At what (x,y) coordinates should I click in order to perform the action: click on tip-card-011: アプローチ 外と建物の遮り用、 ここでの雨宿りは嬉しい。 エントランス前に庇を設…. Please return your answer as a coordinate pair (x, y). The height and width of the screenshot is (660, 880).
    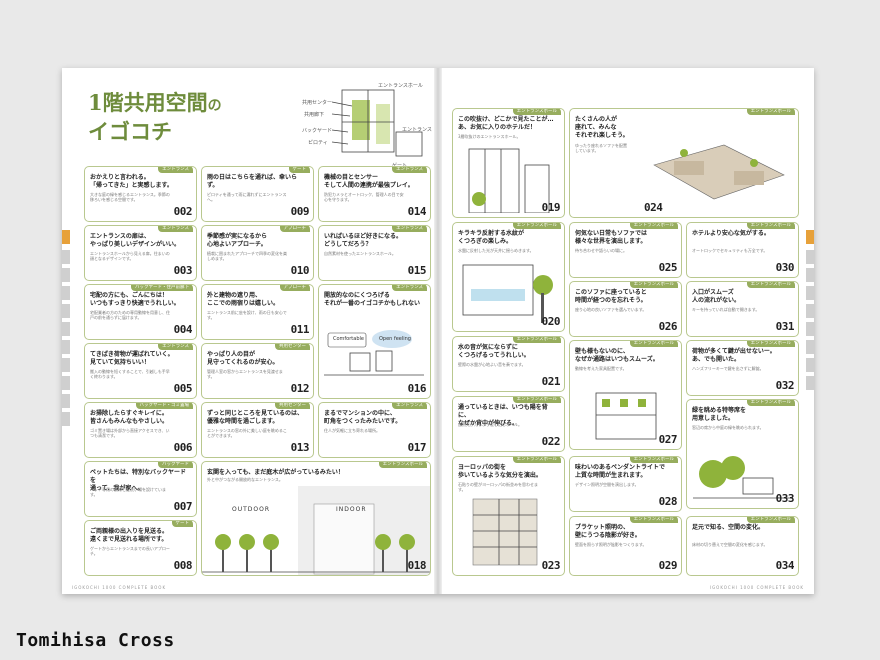
    Looking at the image, I should click on (257, 312).